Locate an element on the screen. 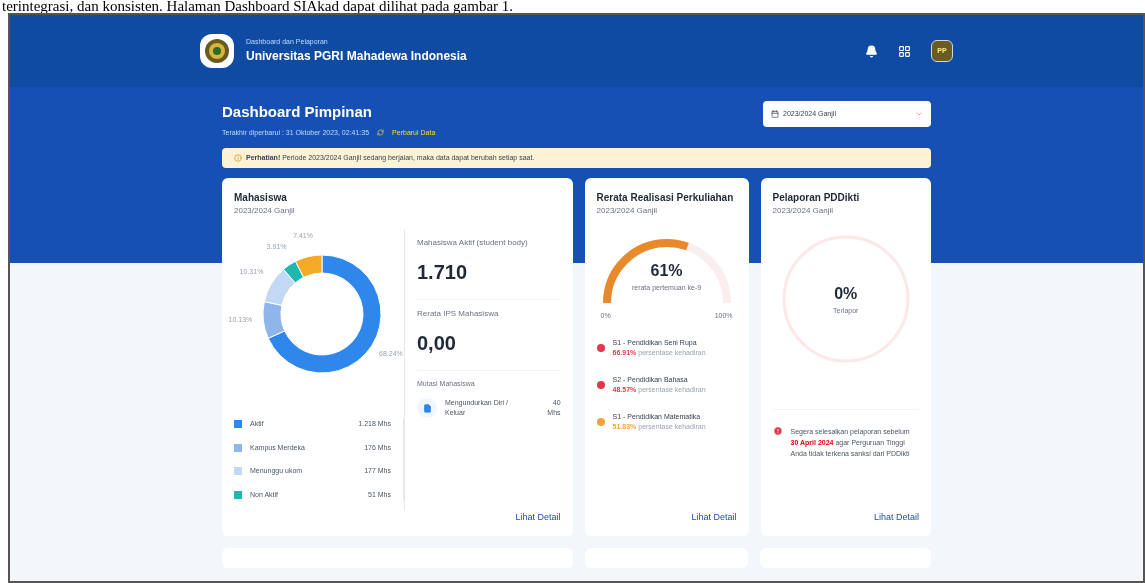  stat-label: Rerata IPS Mahasiswa is located at coordinates (458, 314).